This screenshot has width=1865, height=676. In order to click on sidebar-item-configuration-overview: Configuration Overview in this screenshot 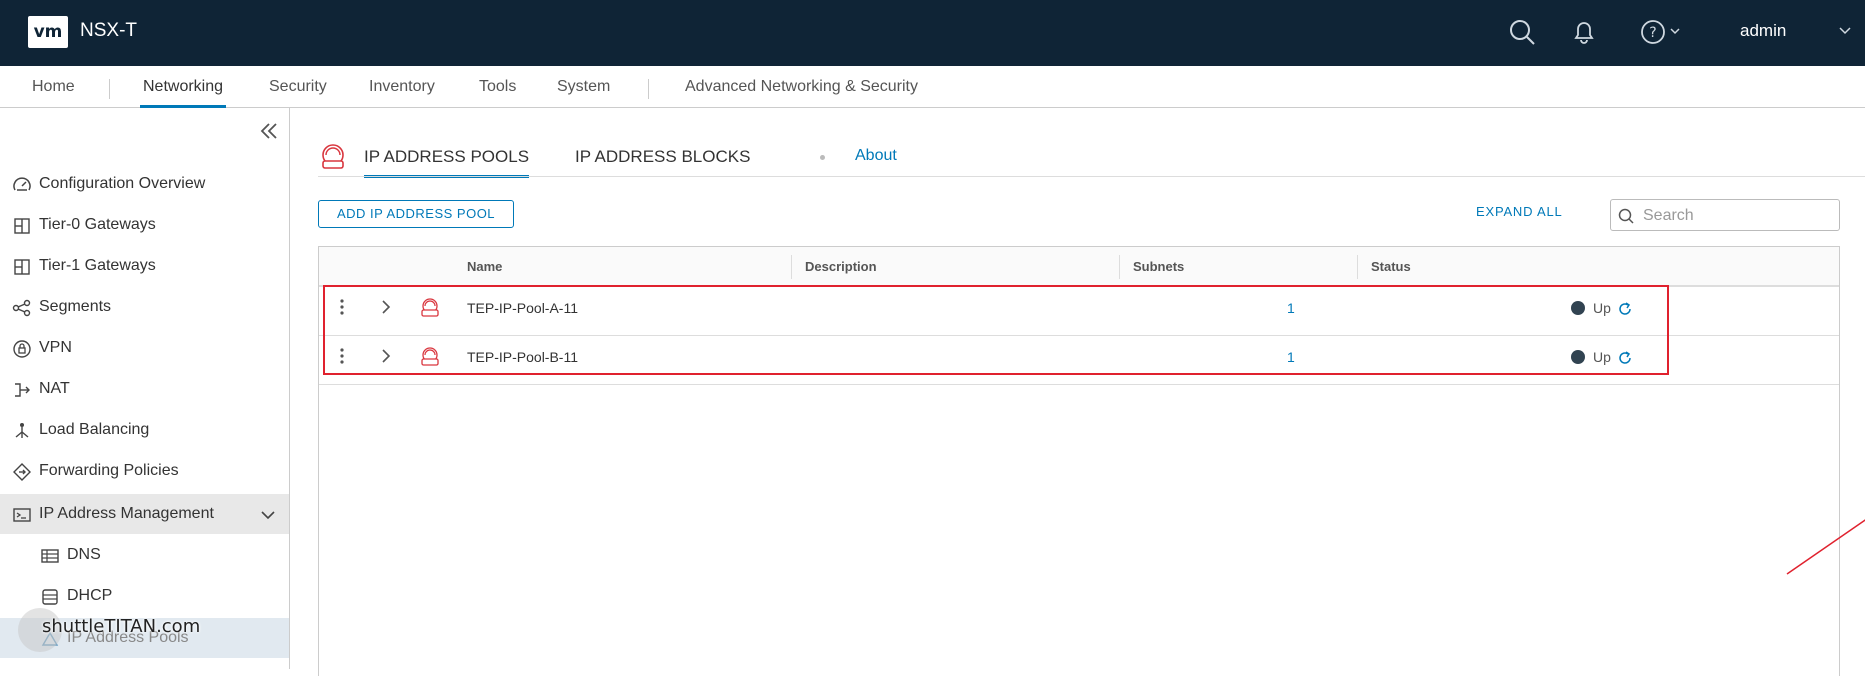, I will do `click(144, 184)`.